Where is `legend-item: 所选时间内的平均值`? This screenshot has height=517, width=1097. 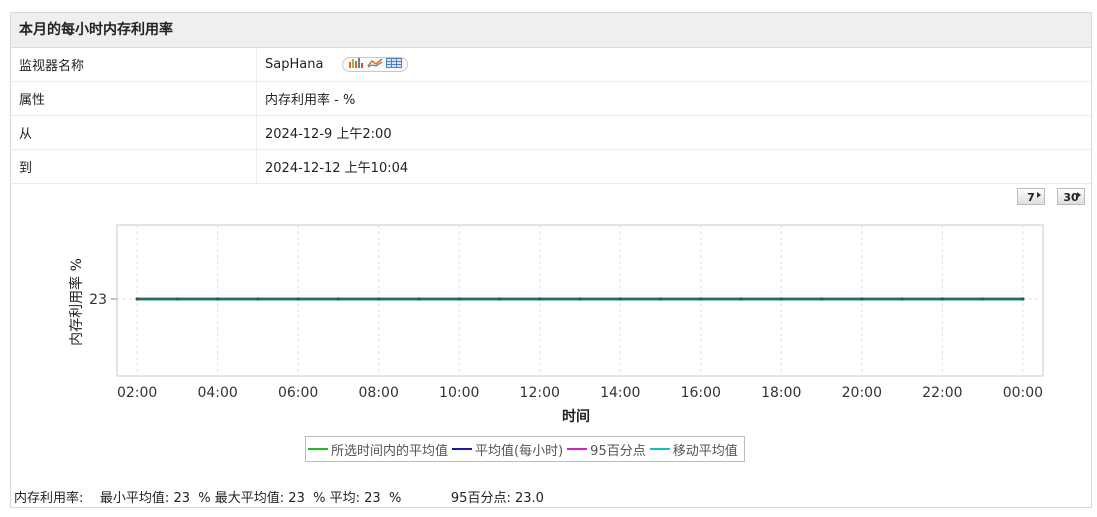
legend-item: 所选时间内的平均值 is located at coordinates (378, 449).